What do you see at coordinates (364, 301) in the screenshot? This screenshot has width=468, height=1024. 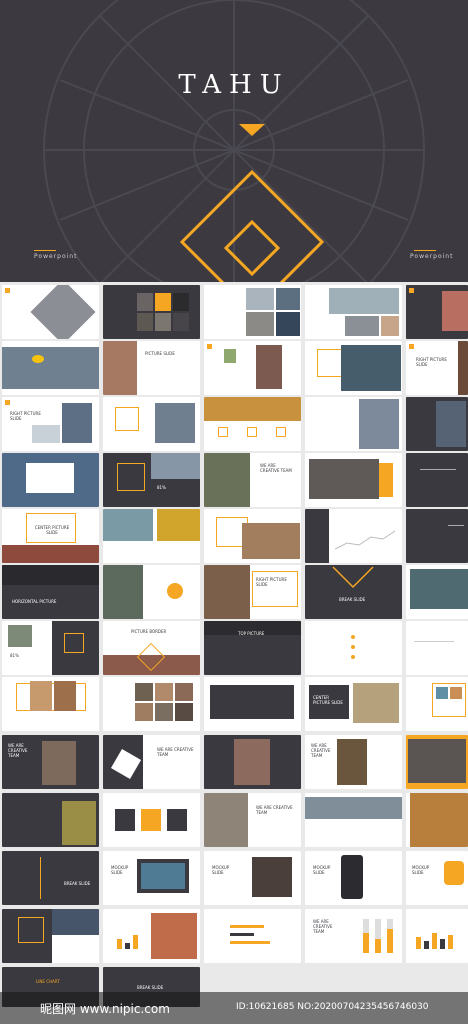 I see `landscape-photo` at bounding box center [364, 301].